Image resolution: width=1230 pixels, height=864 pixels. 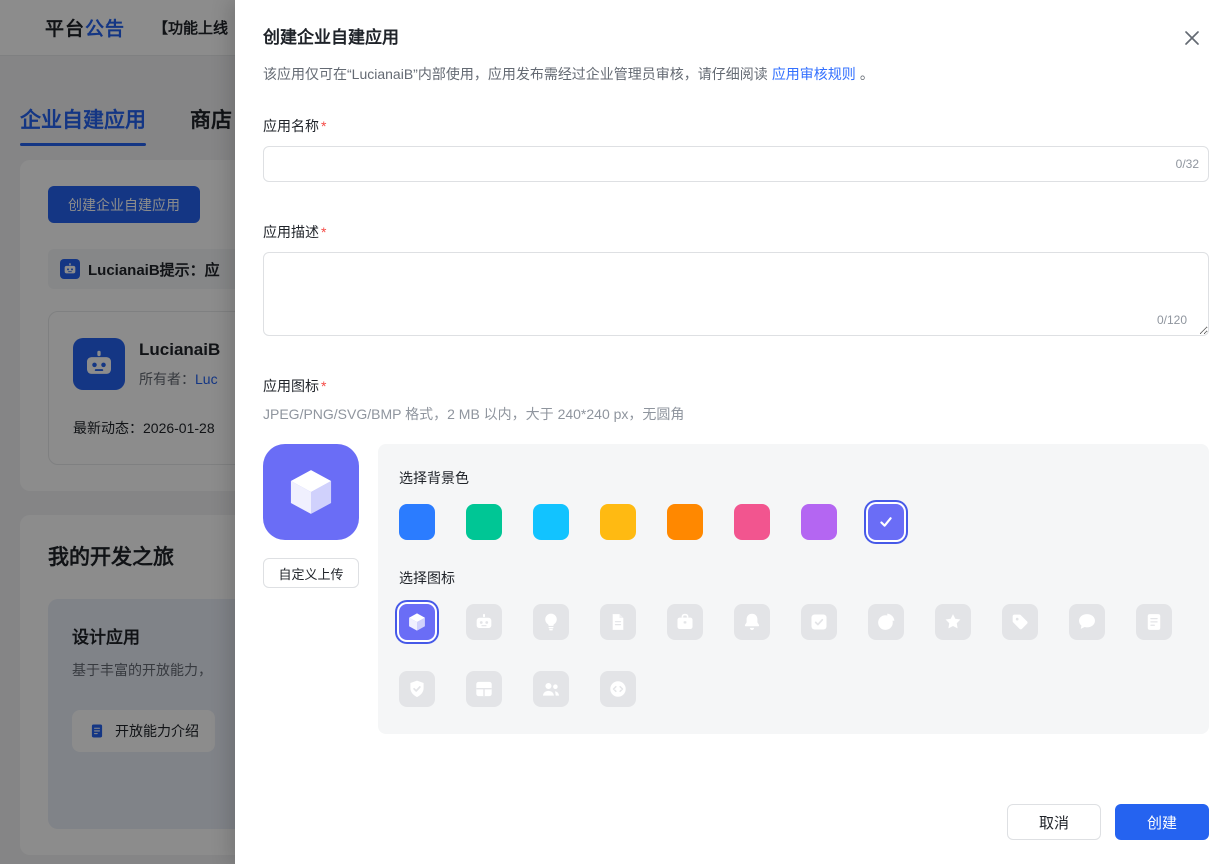 What do you see at coordinates (685, 622) in the screenshot?
I see `briefcase-icon-tile` at bounding box center [685, 622].